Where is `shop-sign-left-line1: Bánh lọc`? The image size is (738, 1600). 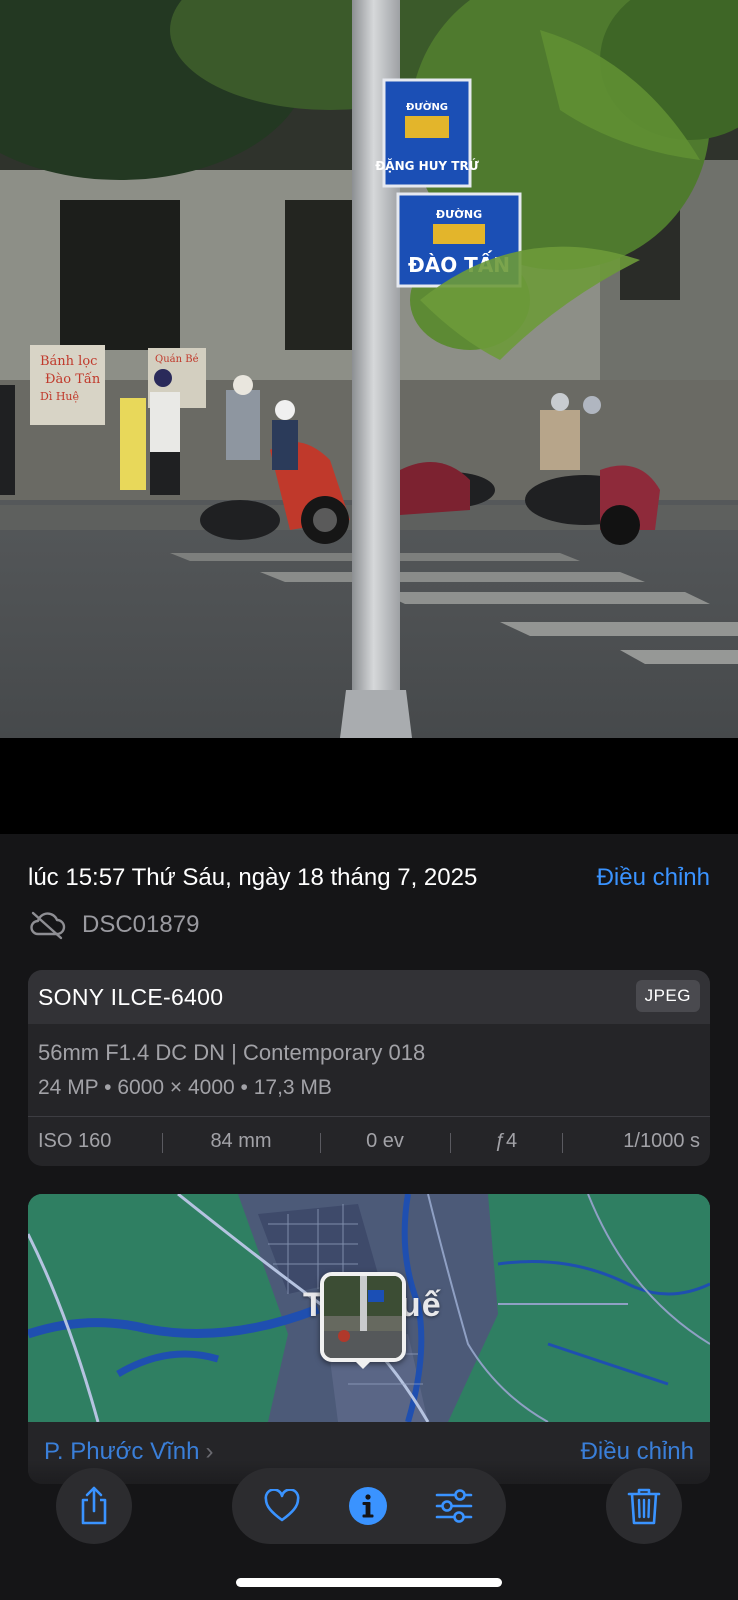
shop-sign-left-line1: Bánh lọc is located at coordinates (68, 361).